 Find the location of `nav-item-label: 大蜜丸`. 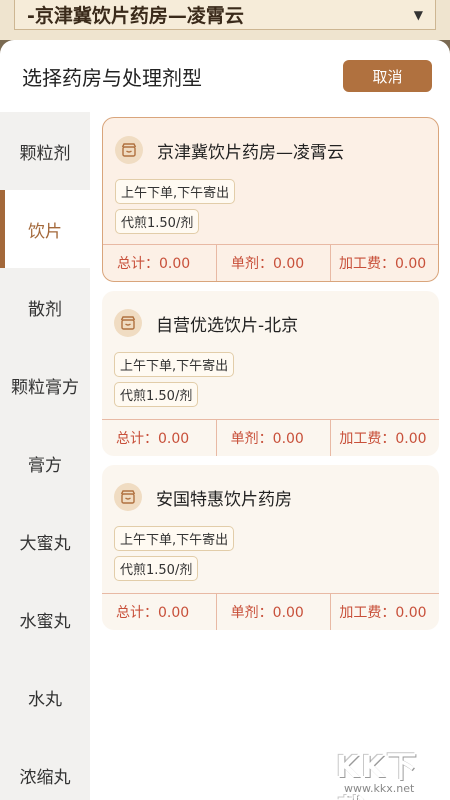

nav-item-label: 大蜜丸 is located at coordinates (45, 543).